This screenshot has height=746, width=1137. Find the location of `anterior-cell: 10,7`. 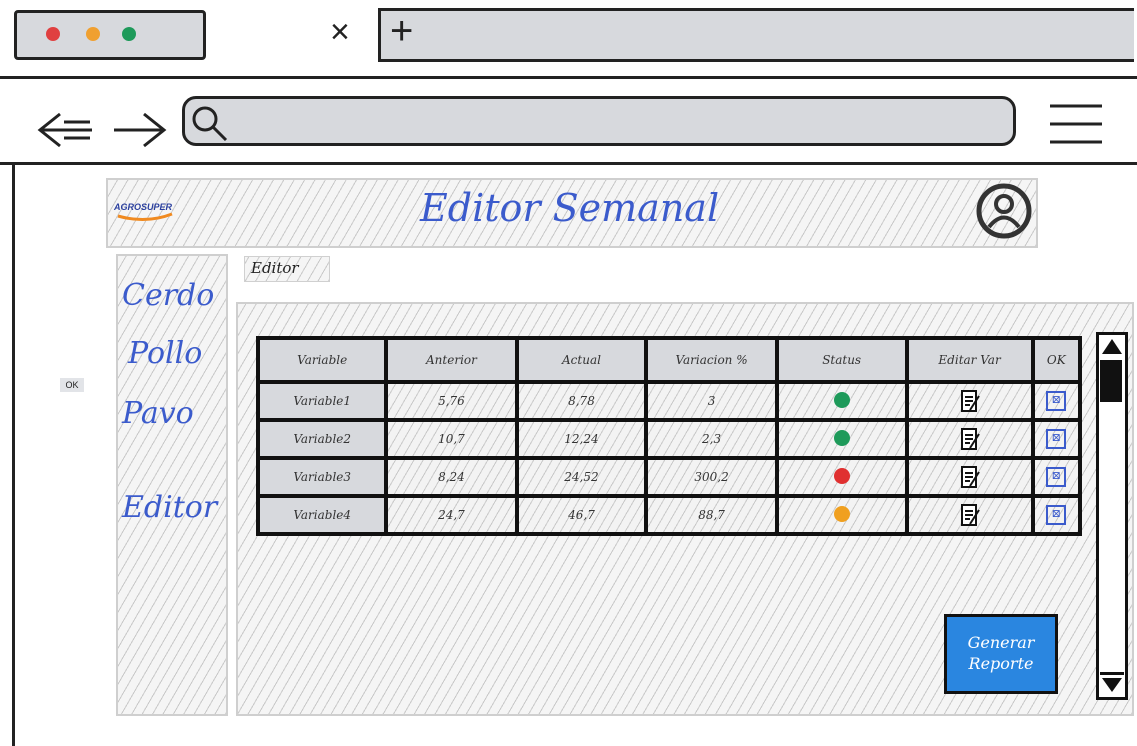

anterior-cell: 10,7 is located at coordinates (451, 439).